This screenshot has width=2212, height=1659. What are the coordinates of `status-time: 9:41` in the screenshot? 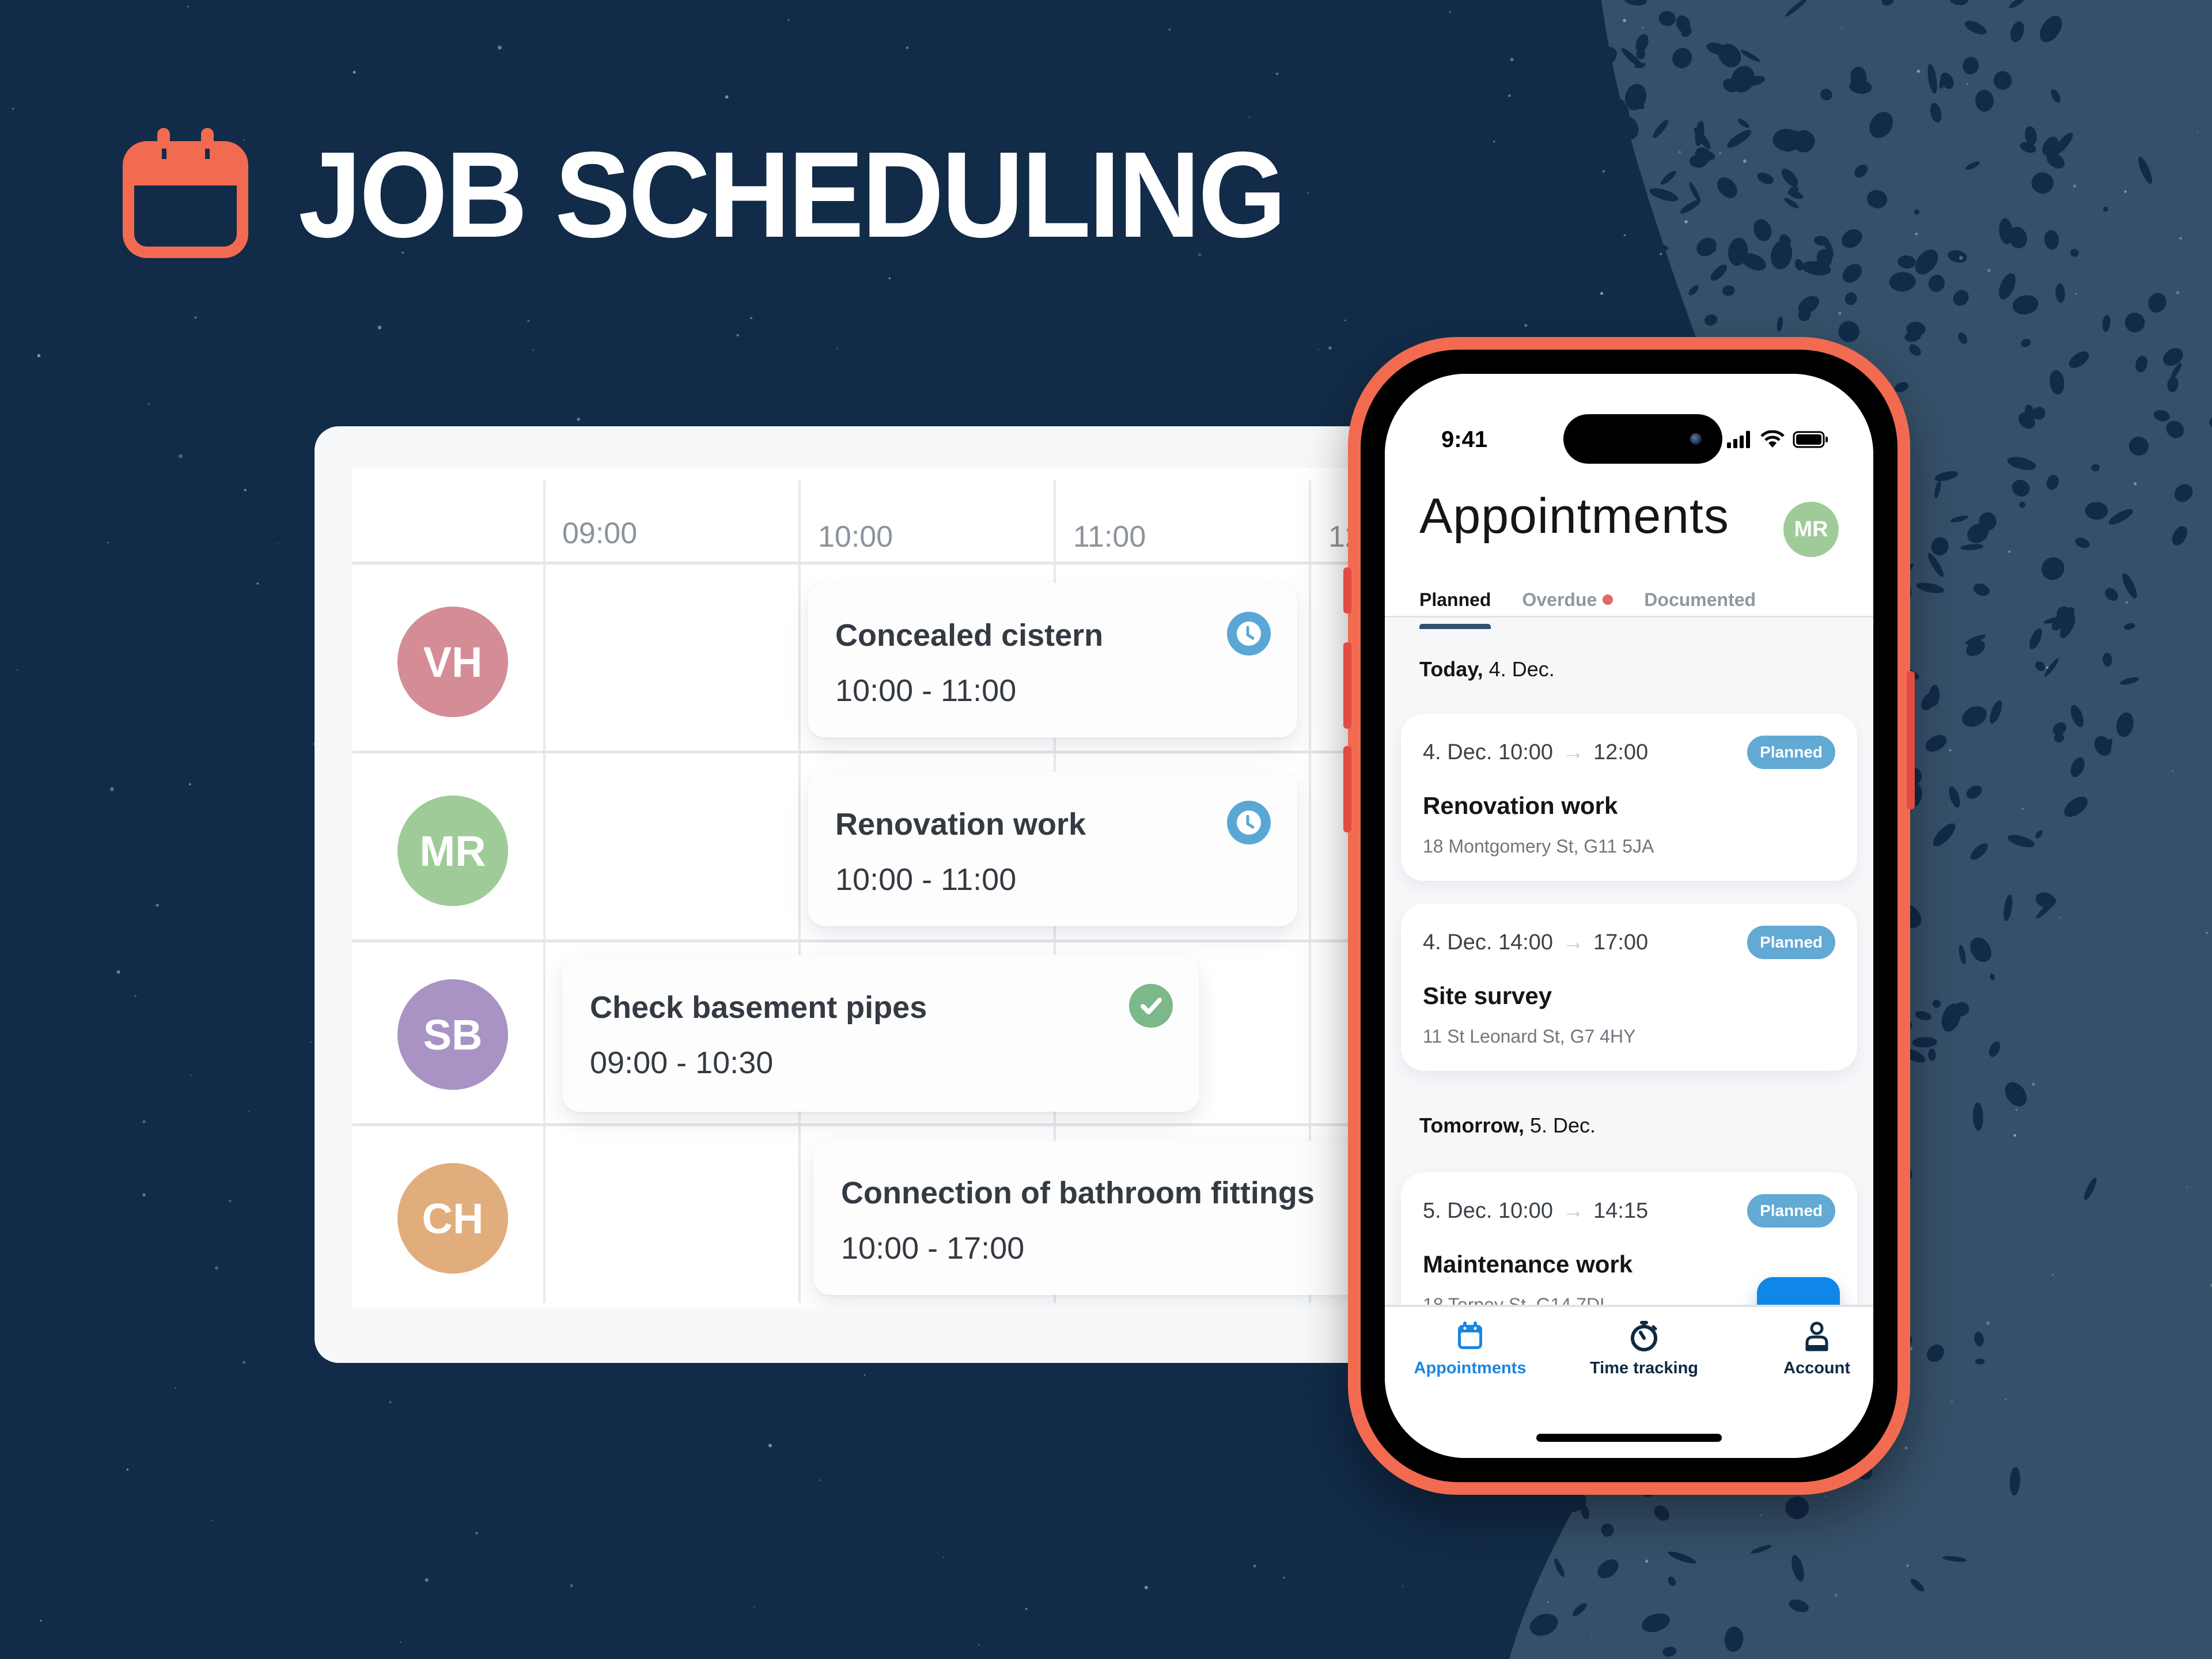 It's located at (1464, 439).